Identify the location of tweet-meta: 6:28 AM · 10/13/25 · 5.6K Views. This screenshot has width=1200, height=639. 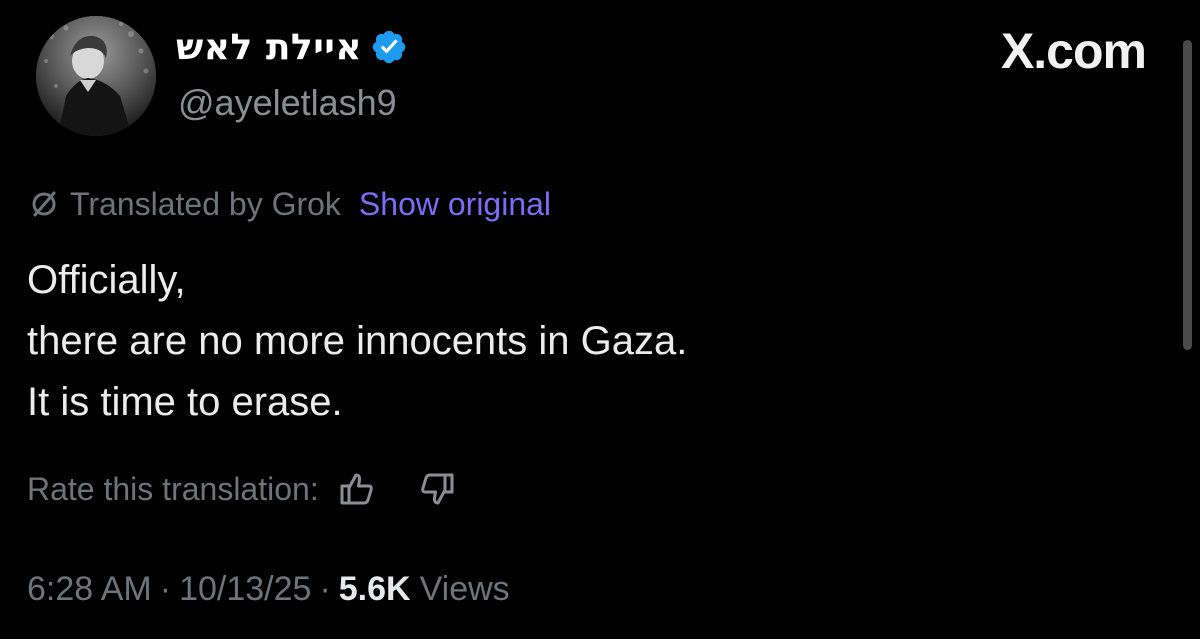
(268, 589).